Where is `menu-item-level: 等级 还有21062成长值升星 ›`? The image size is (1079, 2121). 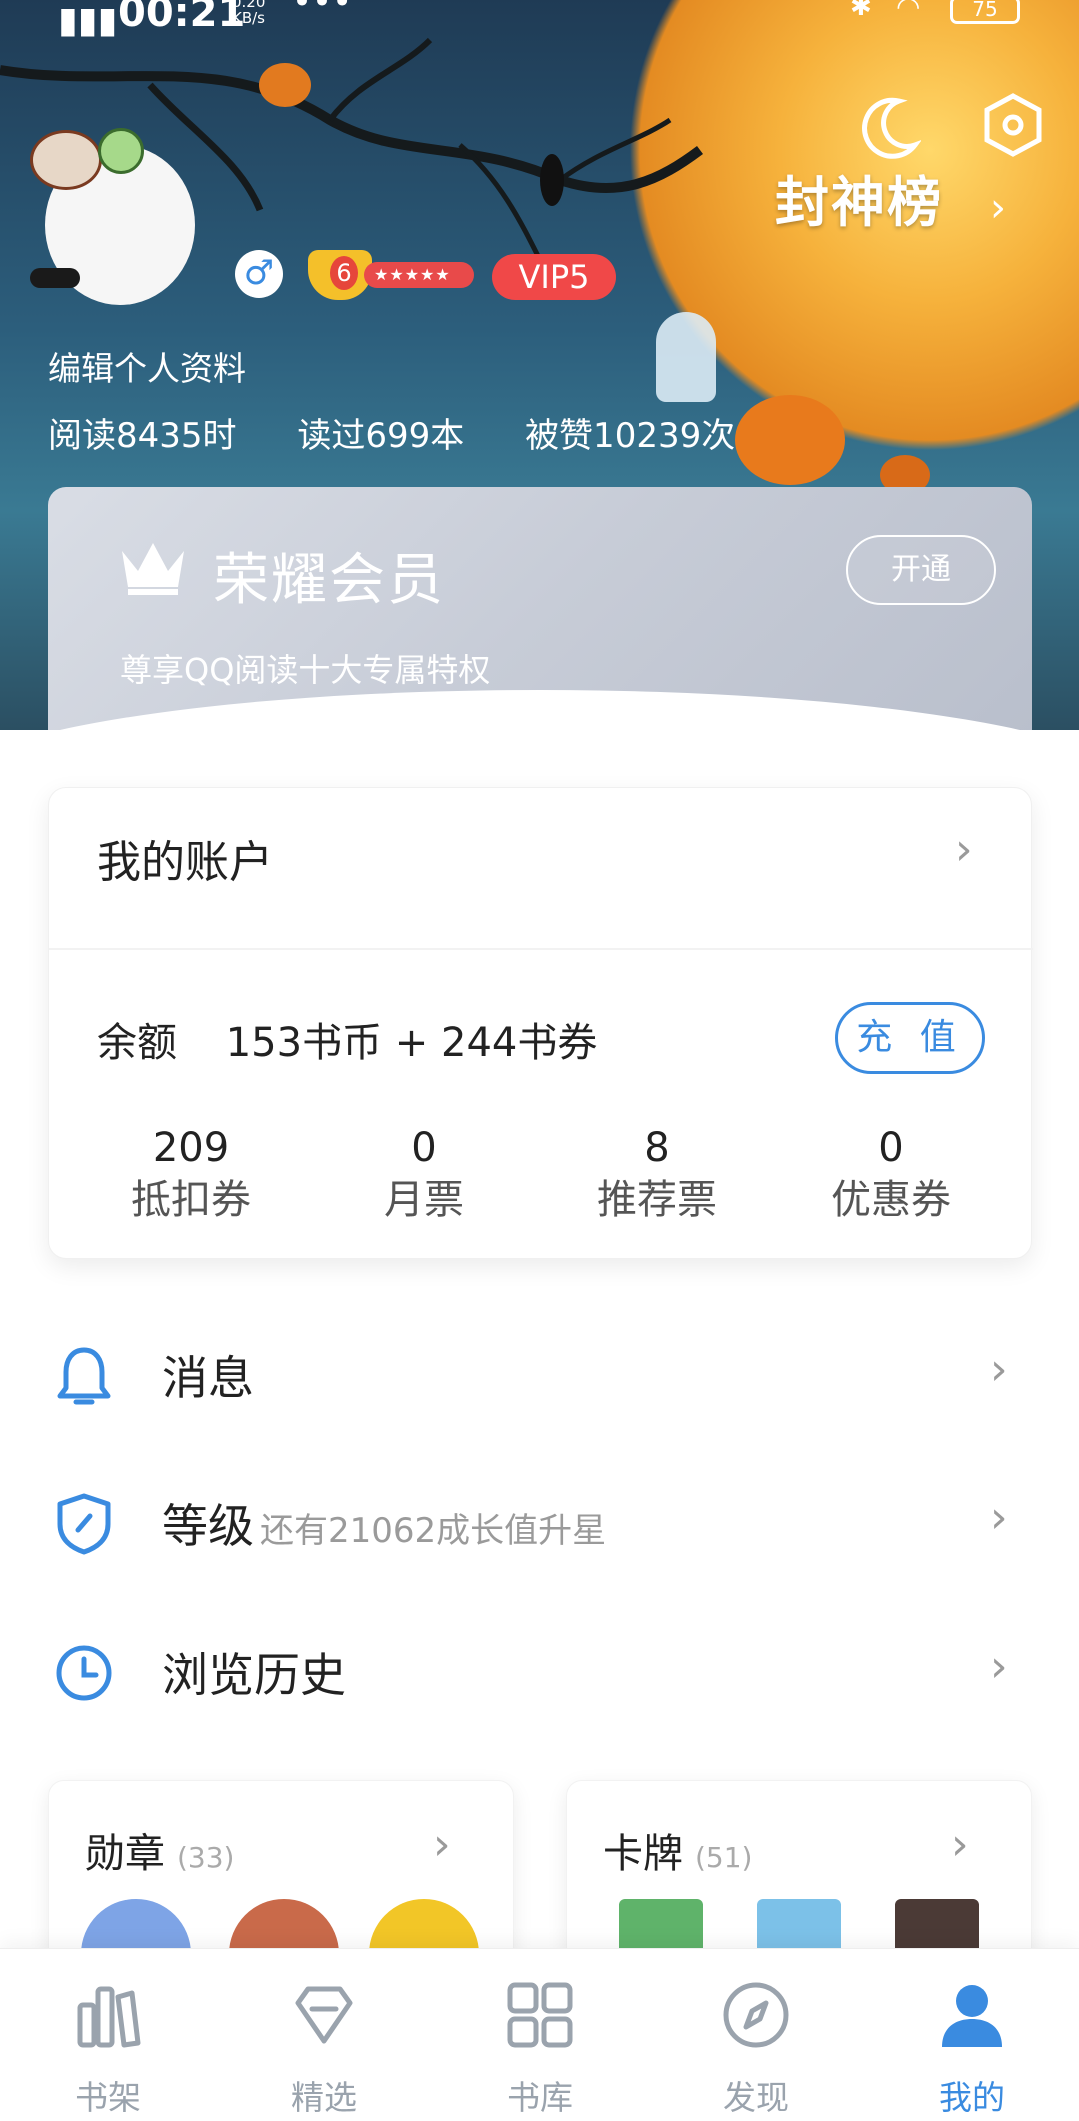 menu-item-level: 等级 还有21062成长值升星 › is located at coordinates (539, 1521).